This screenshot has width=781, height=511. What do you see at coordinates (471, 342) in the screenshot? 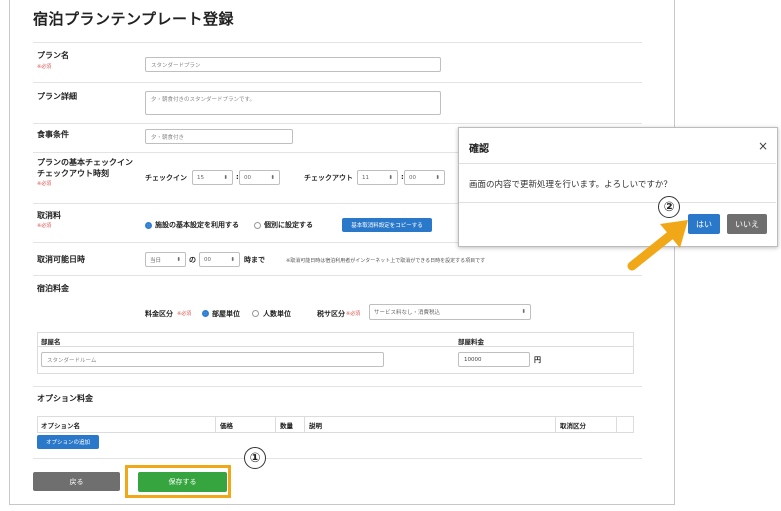
I see `room-price-header: 部屋料金` at bounding box center [471, 342].